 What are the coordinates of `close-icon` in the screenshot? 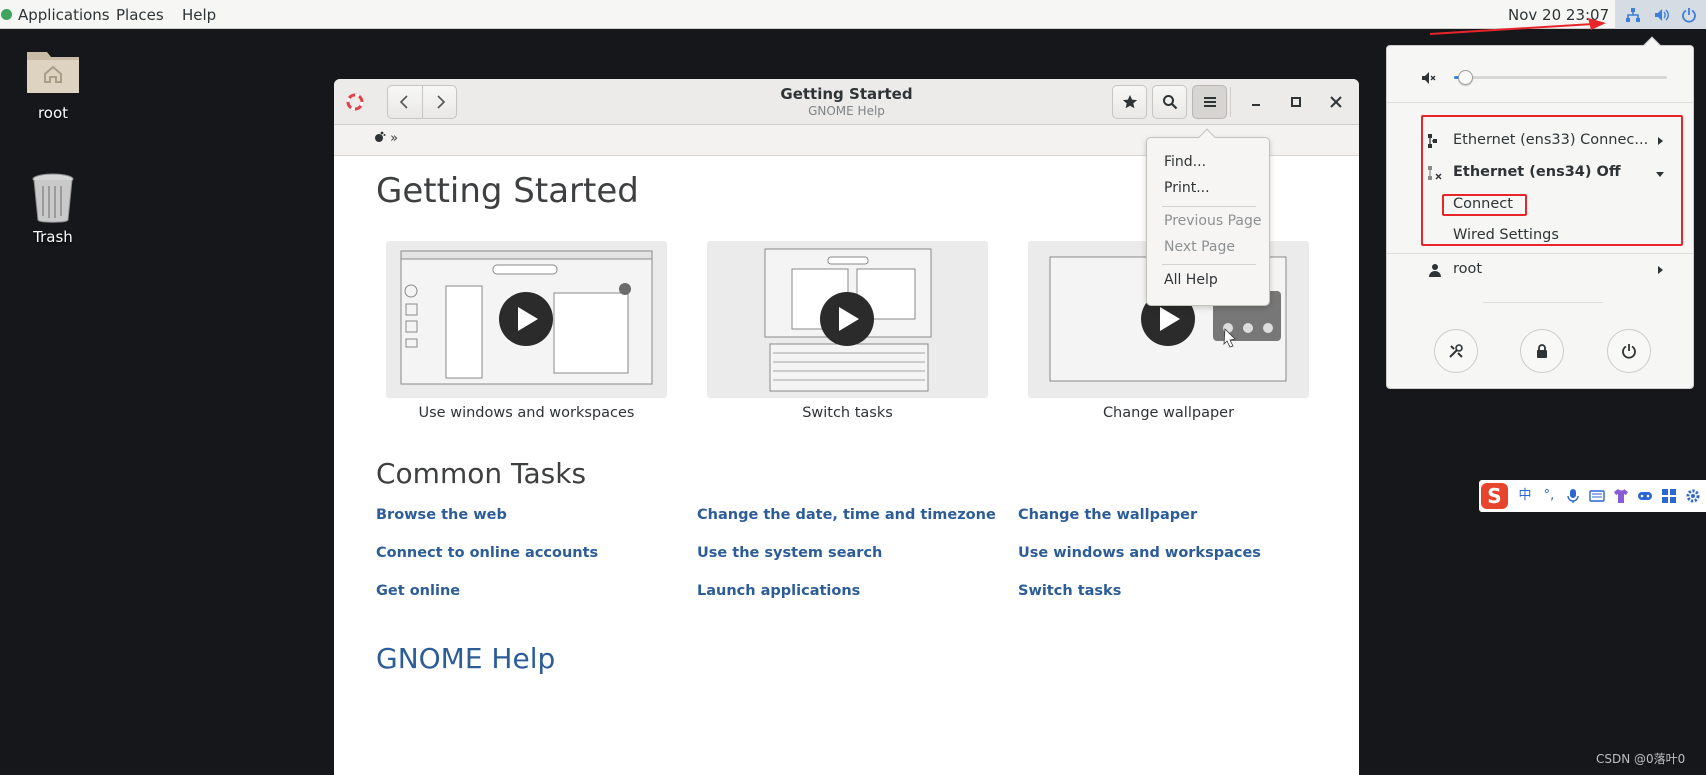 It's located at (1336, 102).